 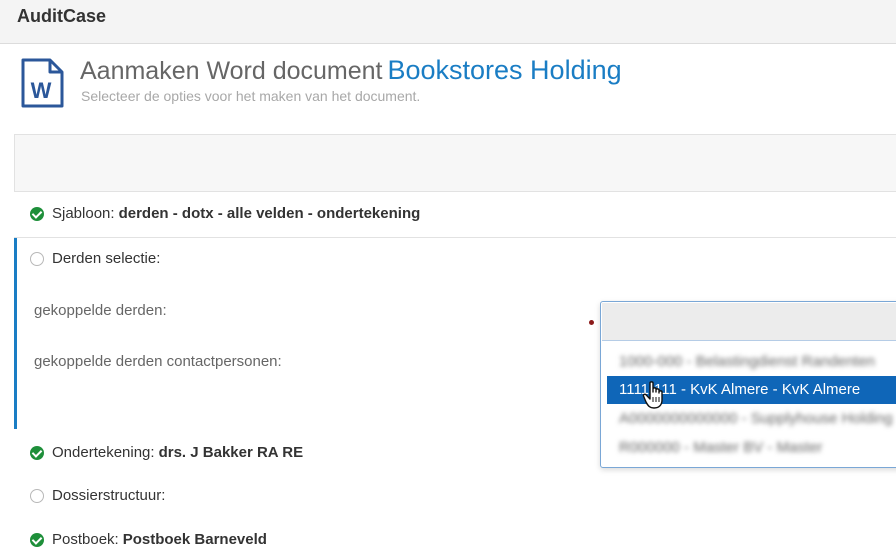 What do you see at coordinates (100, 310) in the screenshot?
I see `gekoppelde-derden-label: gekoppelde derden:` at bounding box center [100, 310].